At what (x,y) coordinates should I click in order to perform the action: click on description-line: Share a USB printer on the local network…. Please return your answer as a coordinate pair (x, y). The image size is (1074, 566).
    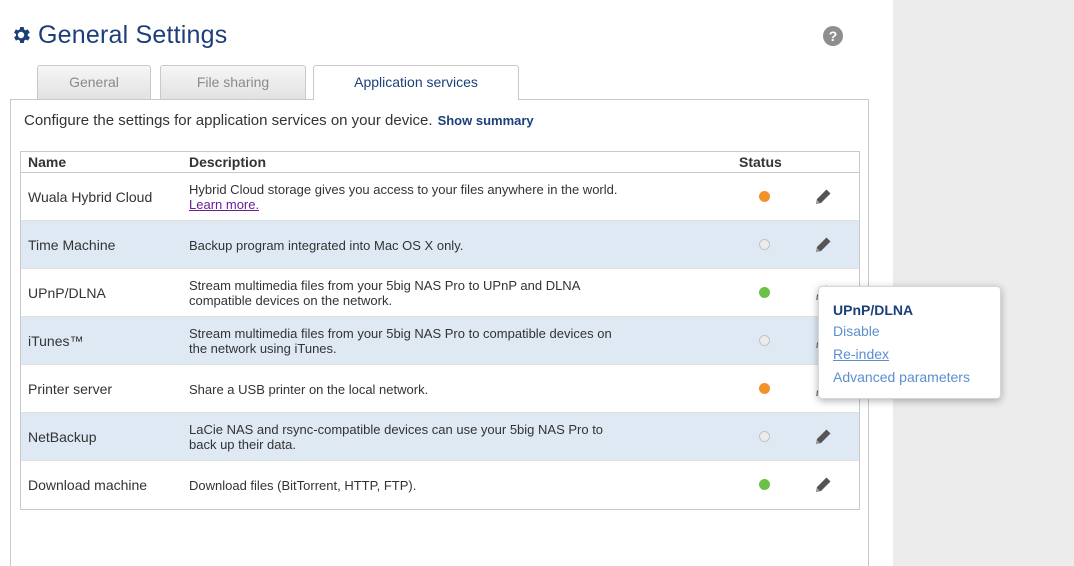
    Looking at the image, I should click on (309, 389).